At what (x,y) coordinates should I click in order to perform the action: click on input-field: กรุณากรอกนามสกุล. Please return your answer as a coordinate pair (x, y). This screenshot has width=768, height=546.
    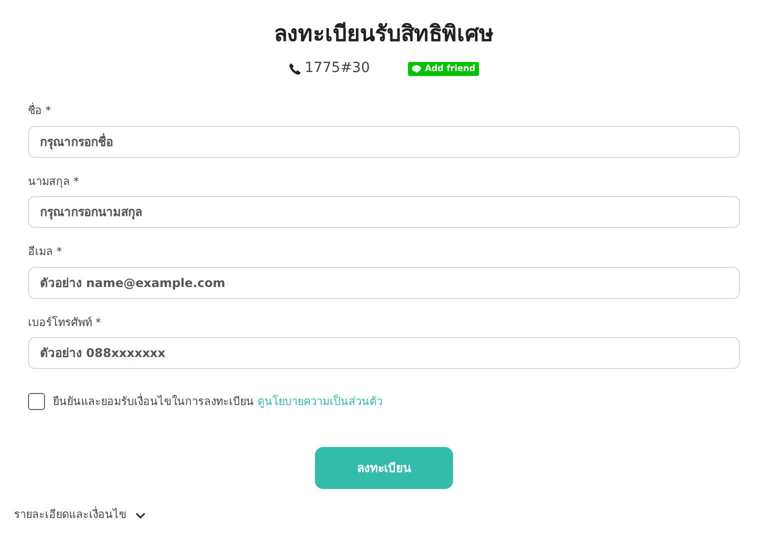
    Looking at the image, I should click on (384, 212).